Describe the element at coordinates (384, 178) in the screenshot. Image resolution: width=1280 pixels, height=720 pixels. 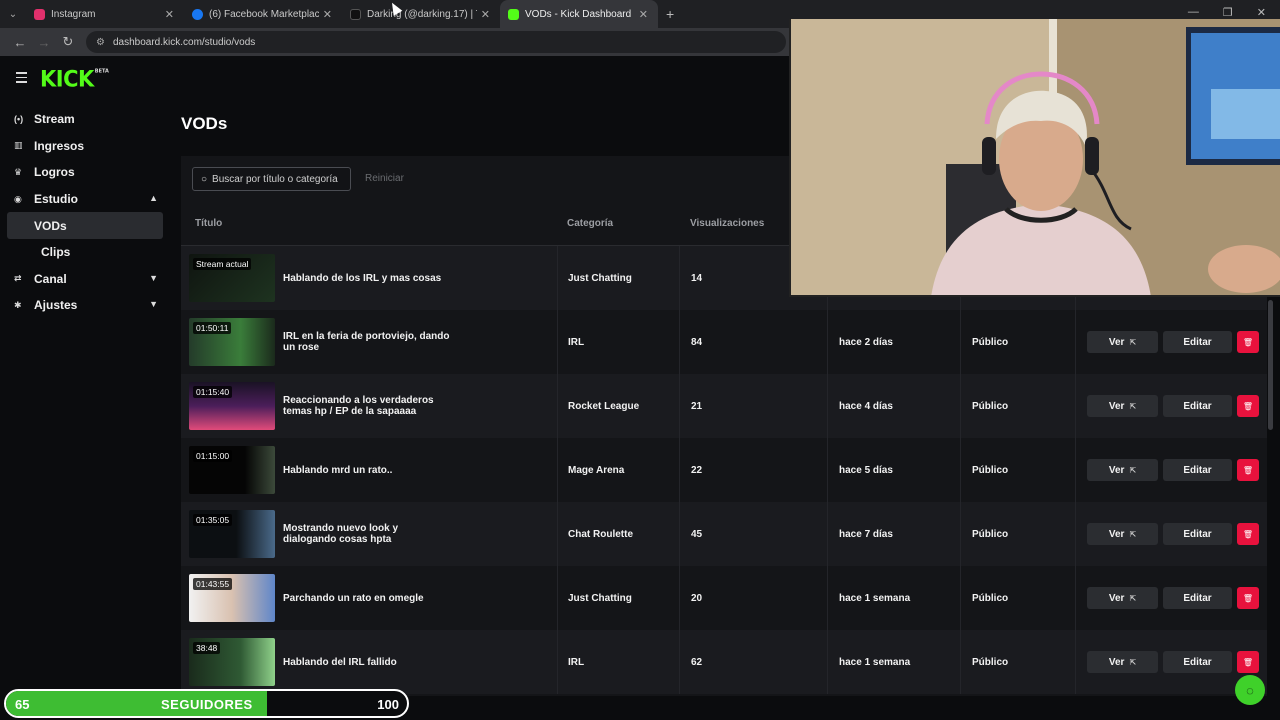
I see `reset-button: Reiniciar` at that location.